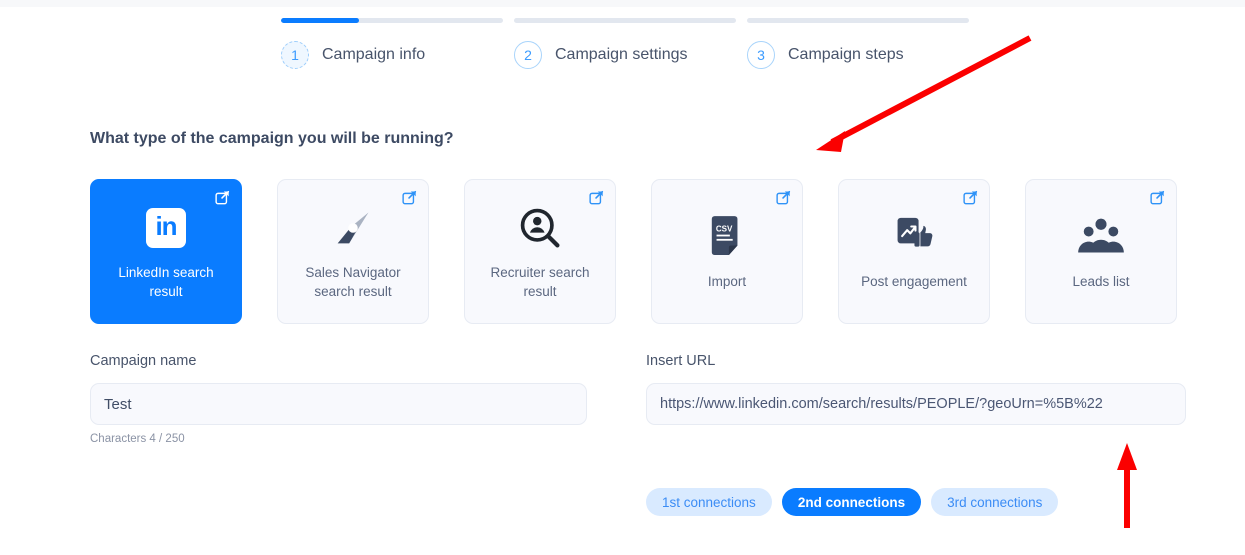 This screenshot has height=555, width=1245. Describe the element at coordinates (622, 3) in the screenshot. I see `top-strip` at that location.